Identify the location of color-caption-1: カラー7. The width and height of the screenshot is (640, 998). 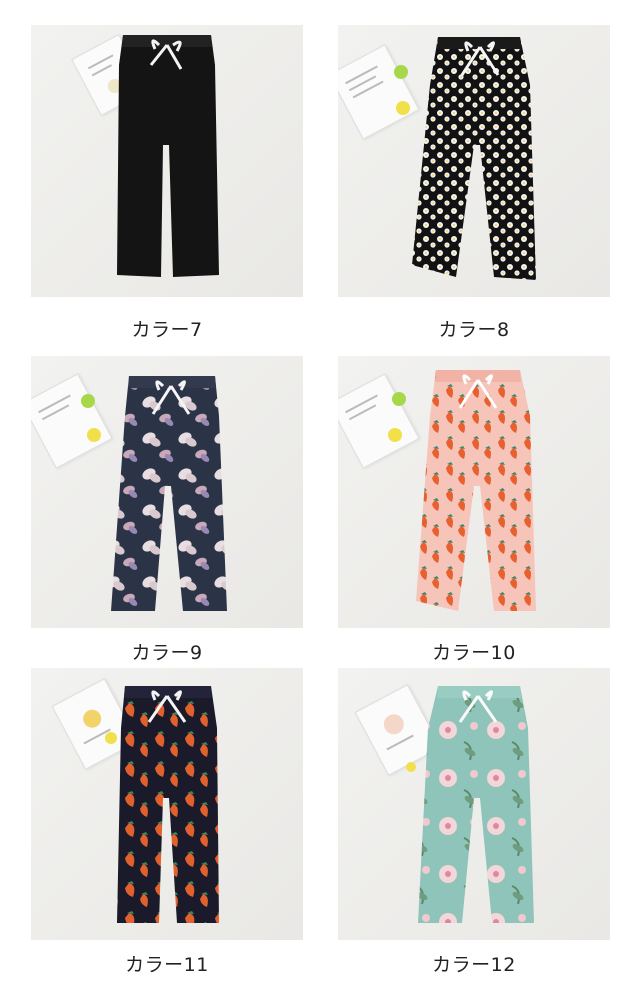
(167, 330).